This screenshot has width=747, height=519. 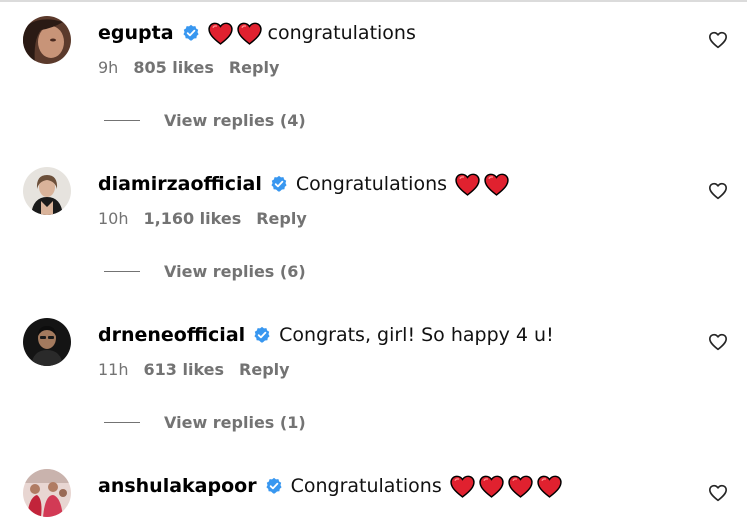 I want to click on view-replies-button: View replies (6), so click(x=205, y=271).